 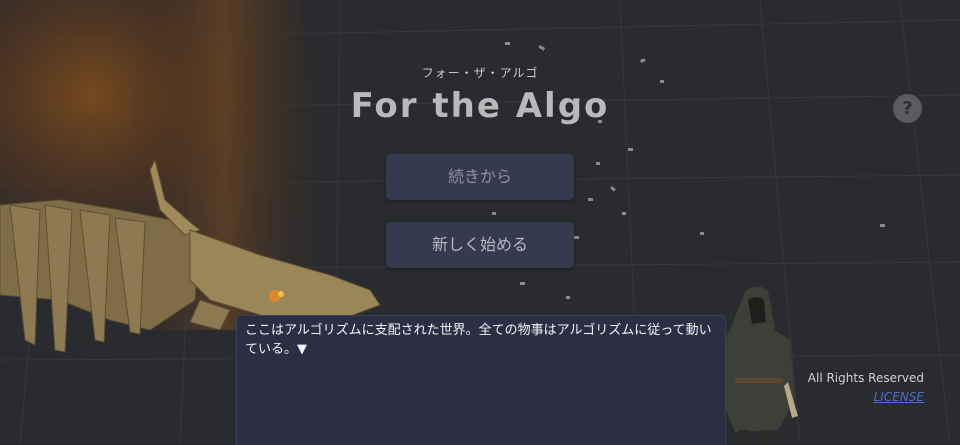 I want to click on help-button: ?, so click(x=907, y=108).